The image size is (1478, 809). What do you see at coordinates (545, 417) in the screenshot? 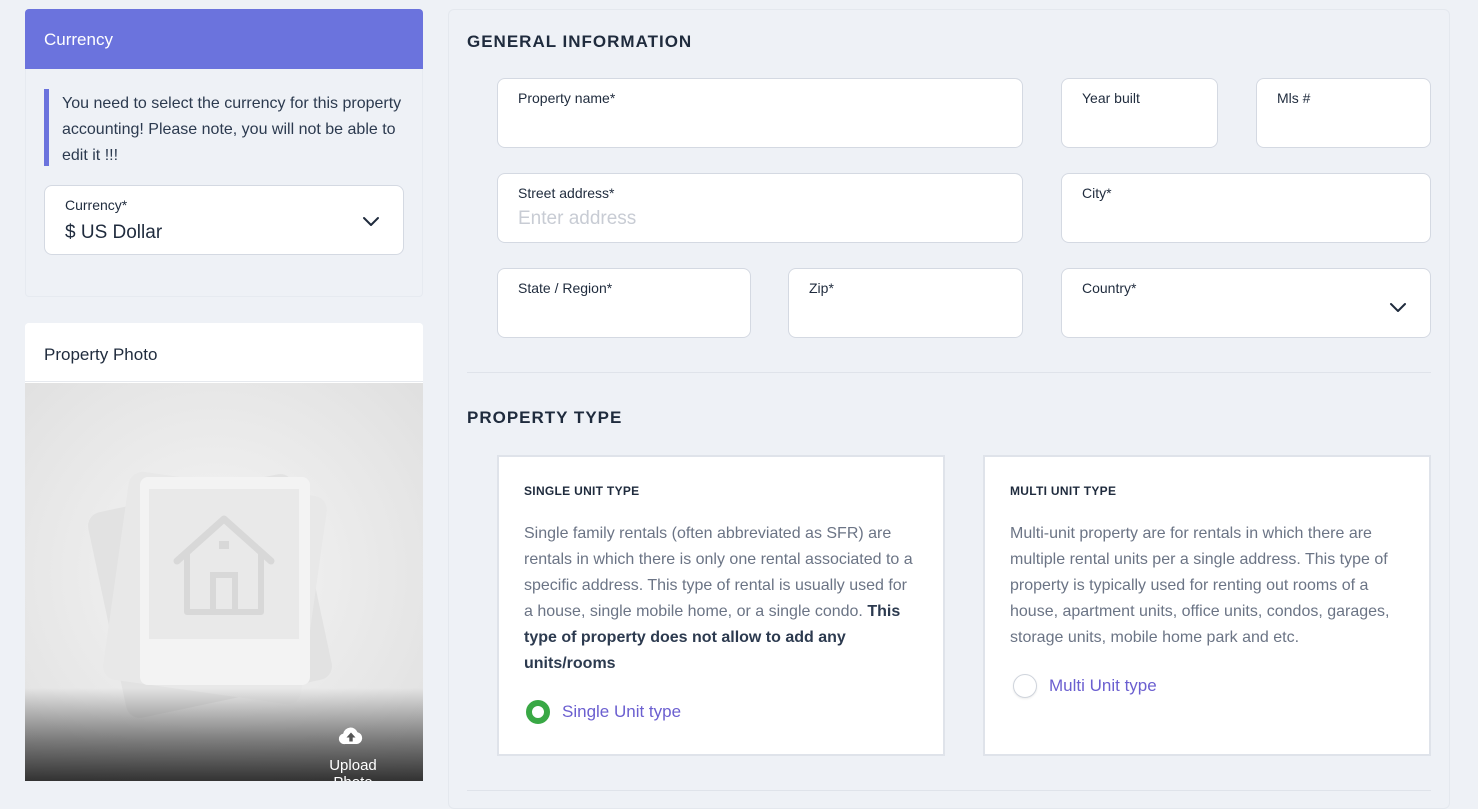
I see `property-type-title: PROPERTY TYPE` at bounding box center [545, 417].